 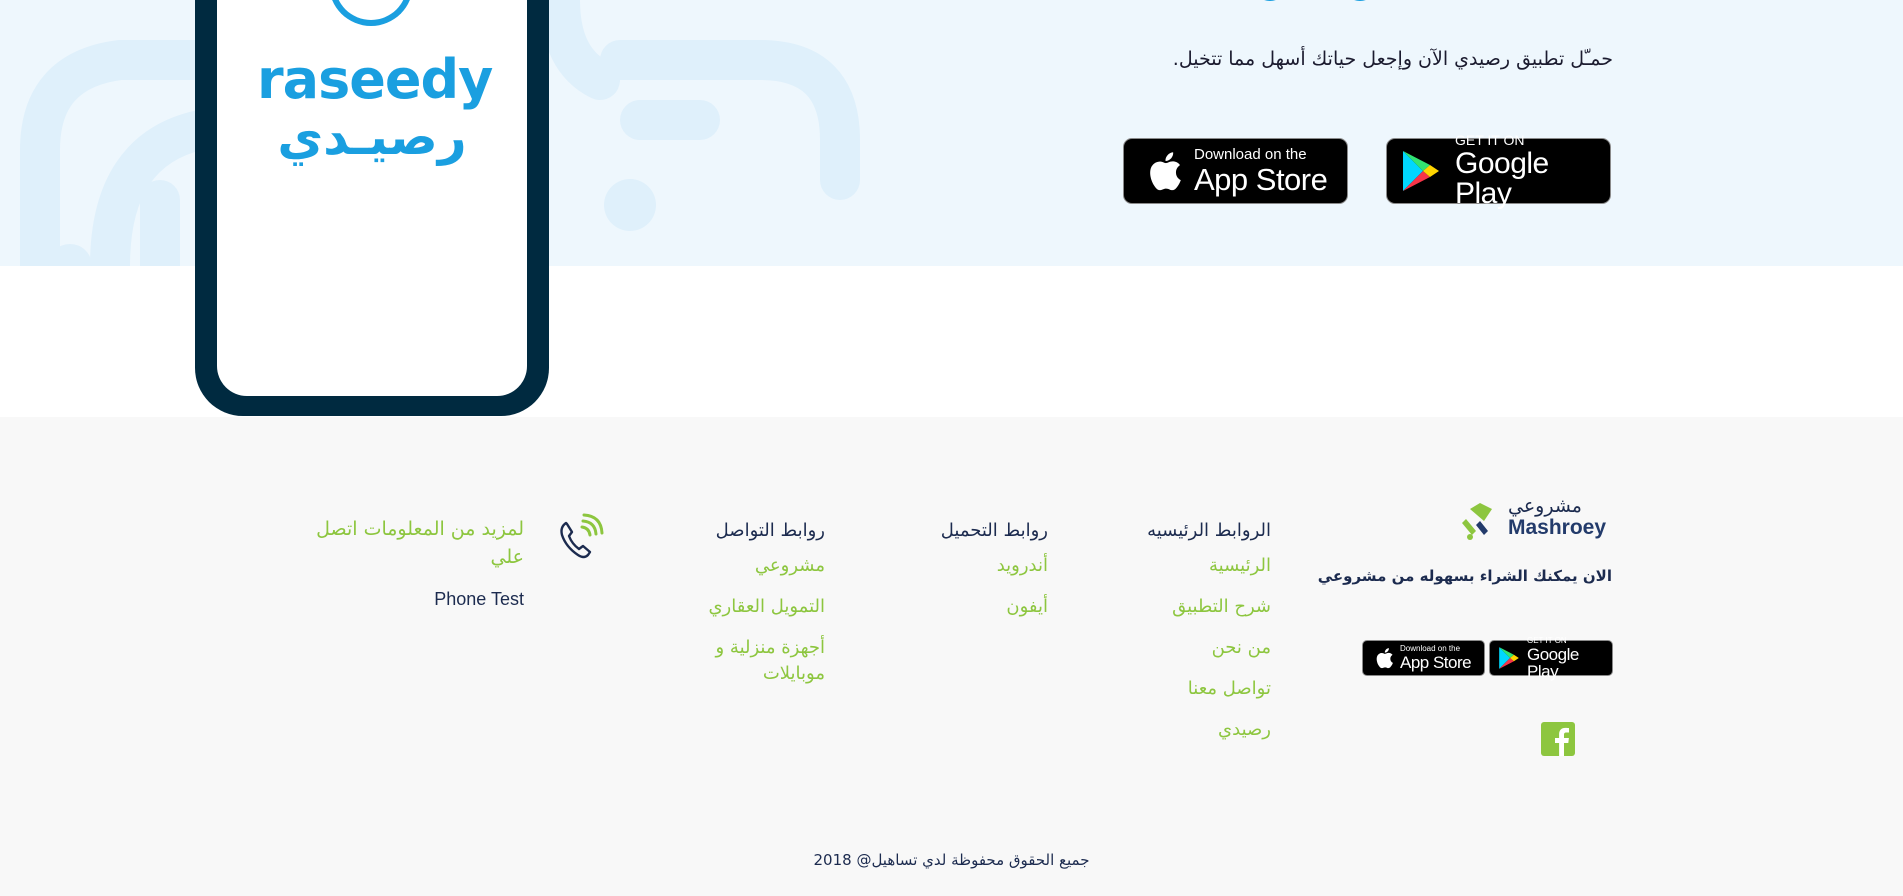 I want to click on footer-link-real-estate-finance: التمويل العقاري, so click(x=750, y=607).